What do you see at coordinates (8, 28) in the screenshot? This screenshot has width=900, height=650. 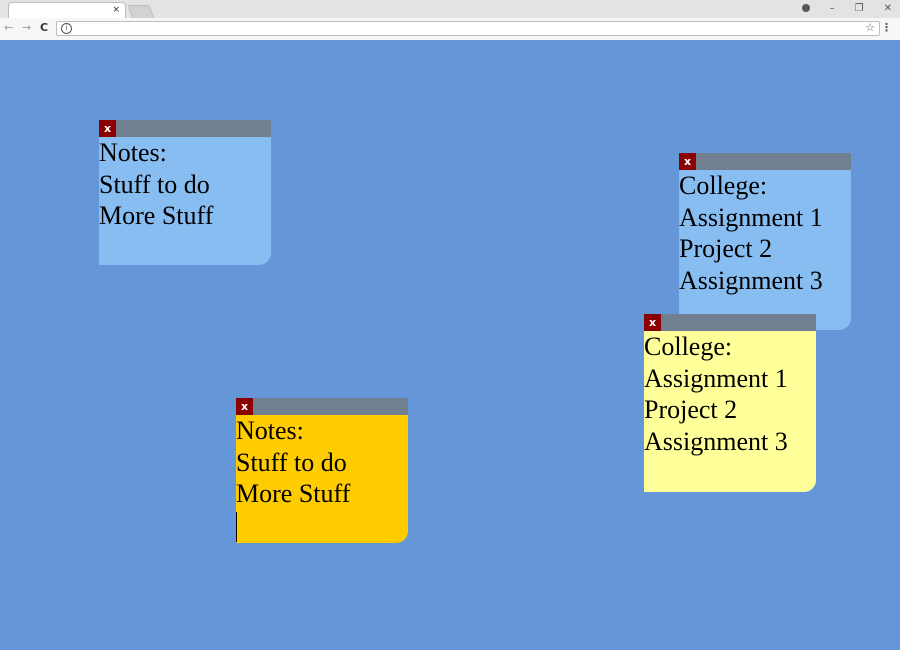 I see `back-arrow-icon: ←` at bounding box center [8, 28].